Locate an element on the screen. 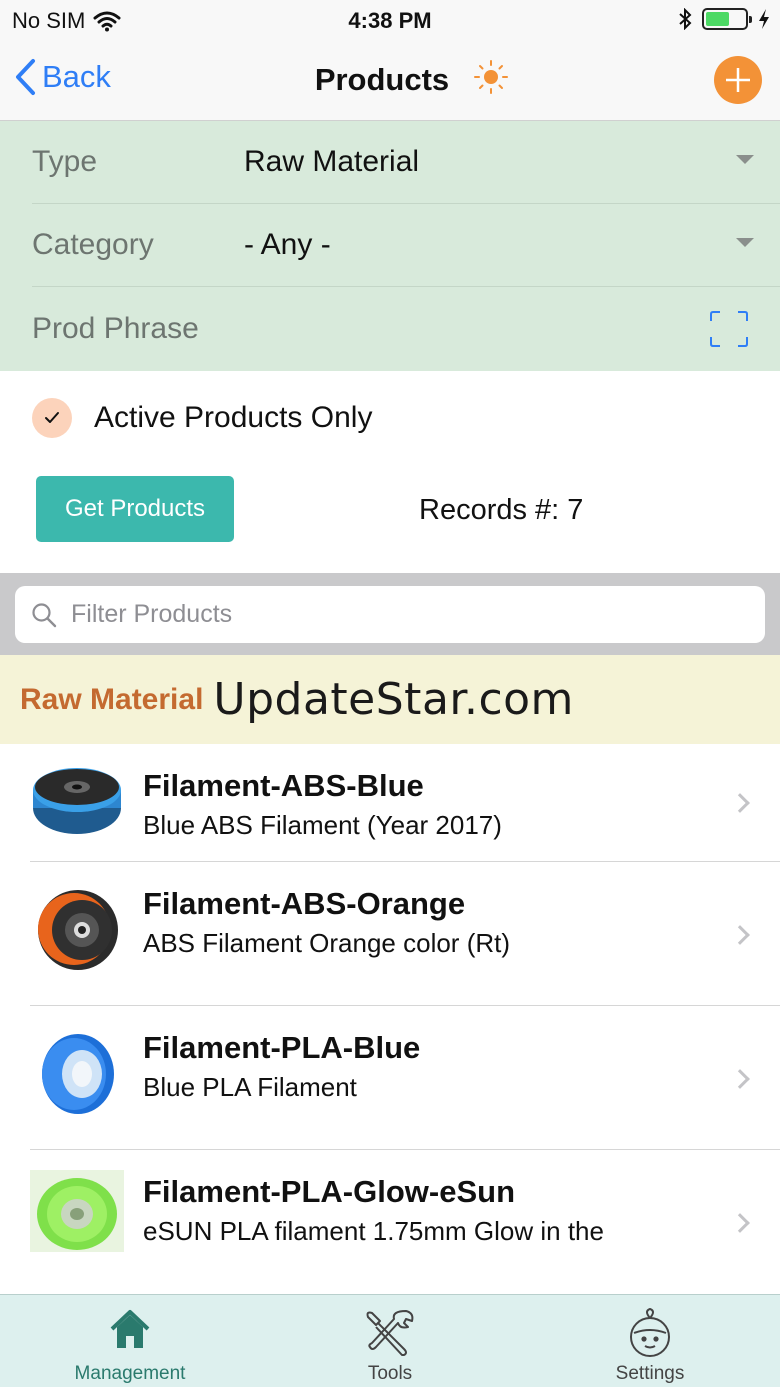 The image size is (780, 1387). tab-settings: Settings is located at coordinates (650, 1341).